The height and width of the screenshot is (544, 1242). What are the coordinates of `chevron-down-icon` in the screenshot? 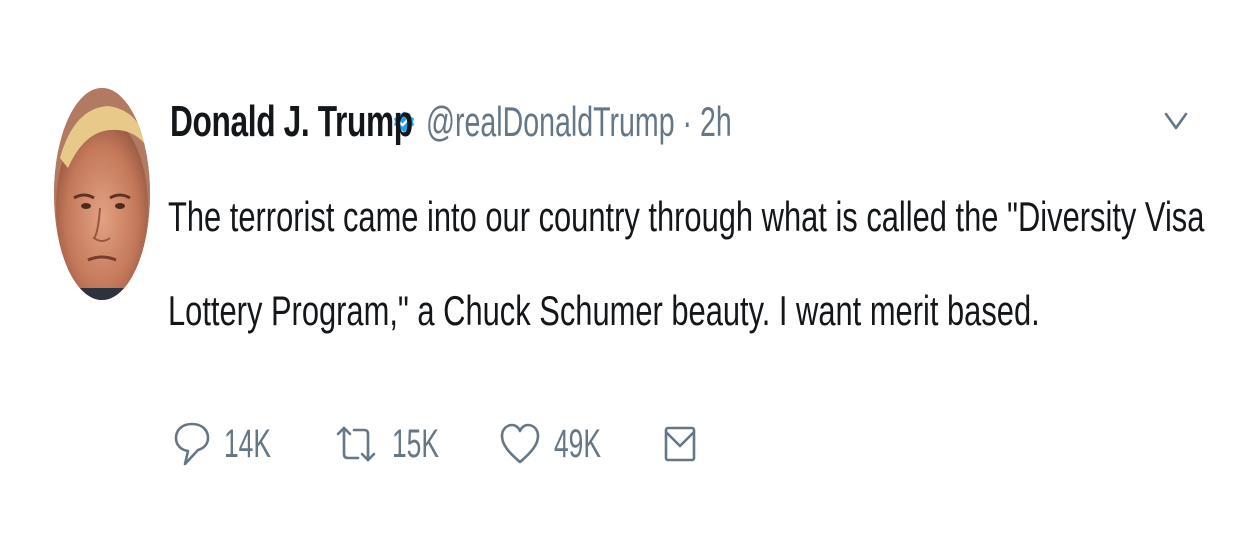 It's located at (1176, 120).